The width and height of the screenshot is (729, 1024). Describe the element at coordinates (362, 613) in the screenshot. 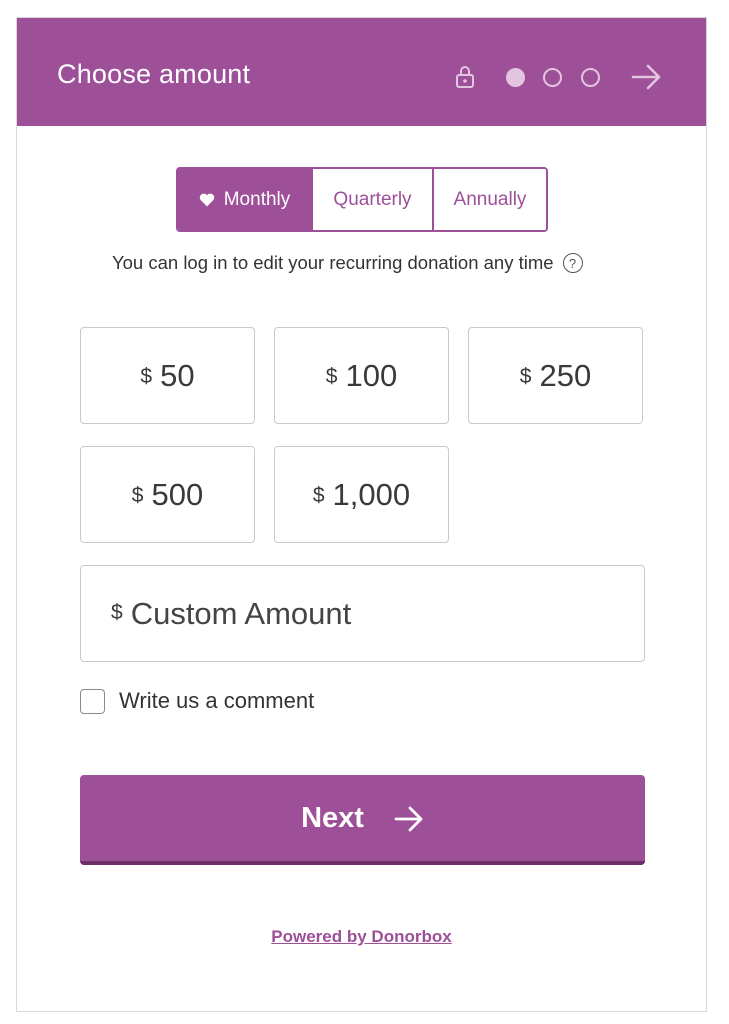

I see `custom-amount-input: $ Custom Amount` at that location.